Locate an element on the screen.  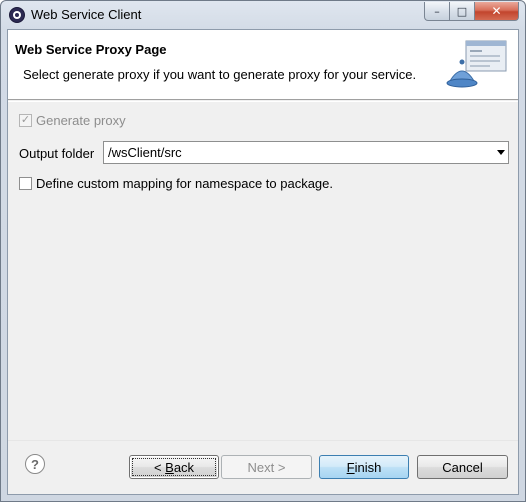
close-button: ✕ is located at coordinates (497, 11).